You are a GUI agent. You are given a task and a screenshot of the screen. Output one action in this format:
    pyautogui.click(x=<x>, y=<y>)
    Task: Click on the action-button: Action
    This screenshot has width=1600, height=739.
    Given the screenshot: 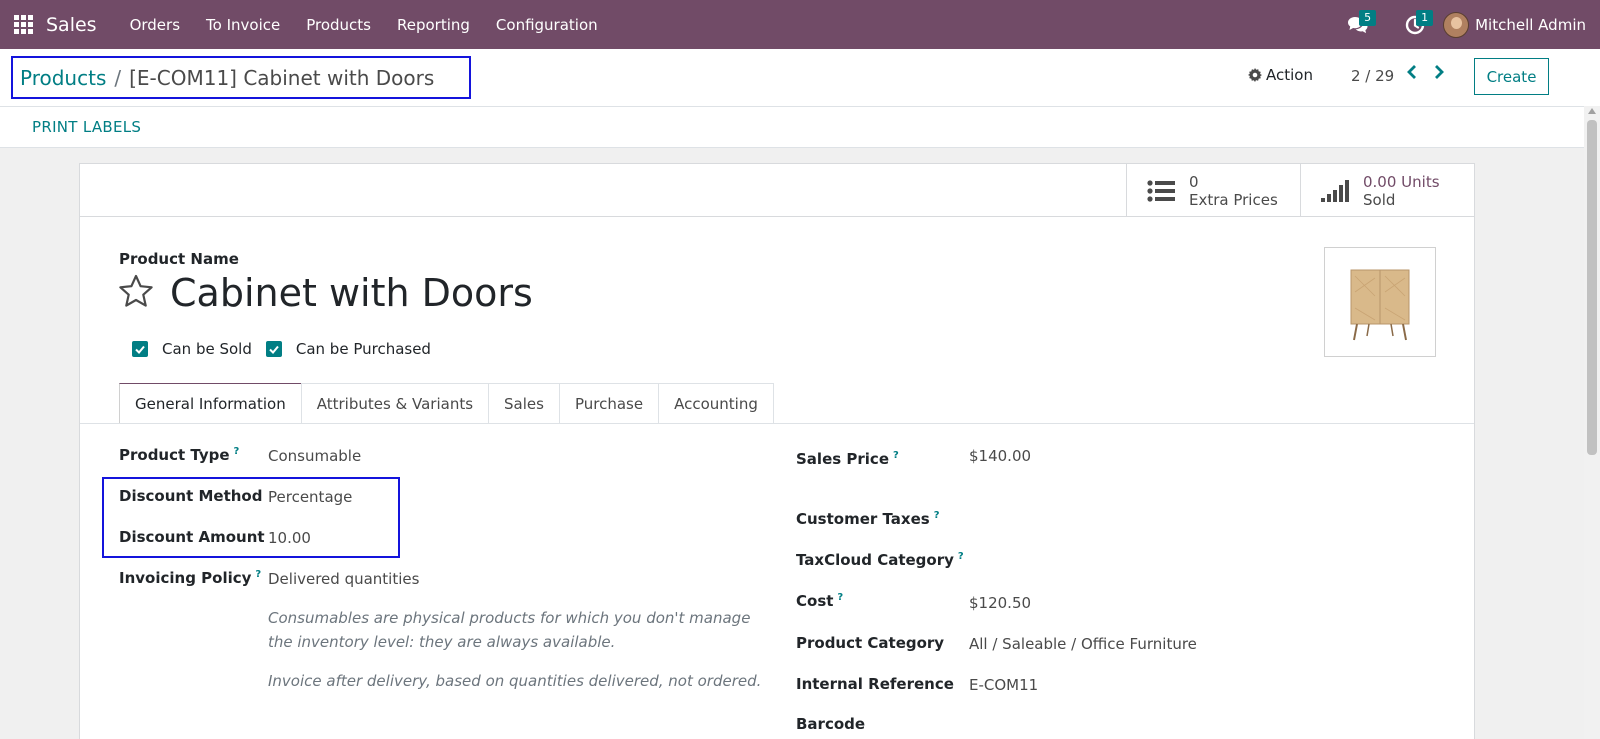 What is the action you would take?
    pyautogui.click(x=1280, y=75)
    